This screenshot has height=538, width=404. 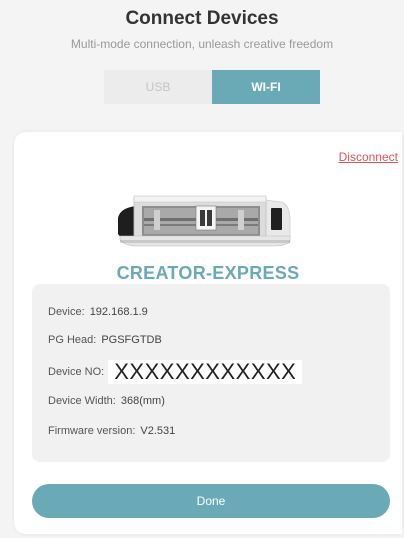 What do you see at coordinates (202, 18) in the screenshot?
I see `page-title: Connect Devices` at bounding box center [202, 18].